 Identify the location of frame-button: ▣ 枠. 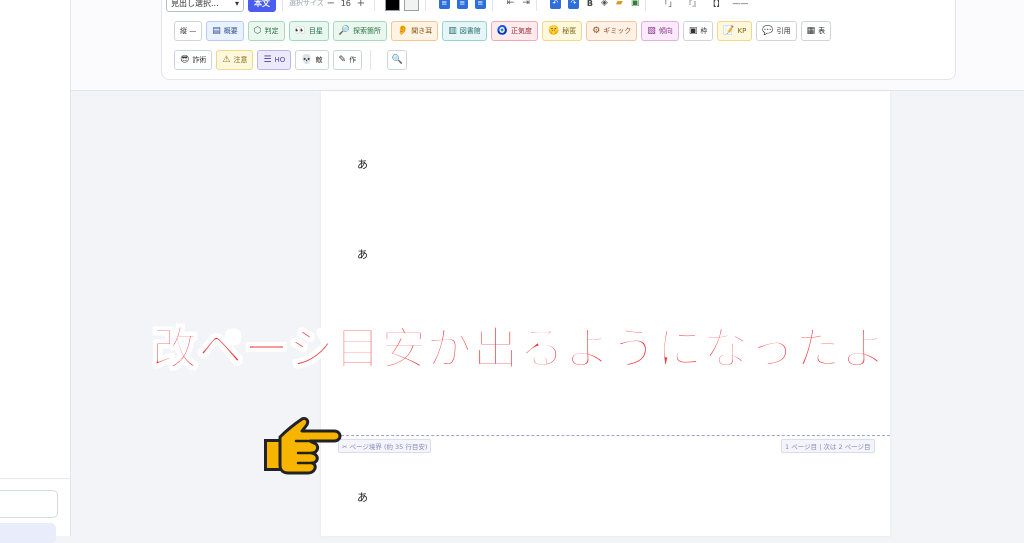
(698, 31).